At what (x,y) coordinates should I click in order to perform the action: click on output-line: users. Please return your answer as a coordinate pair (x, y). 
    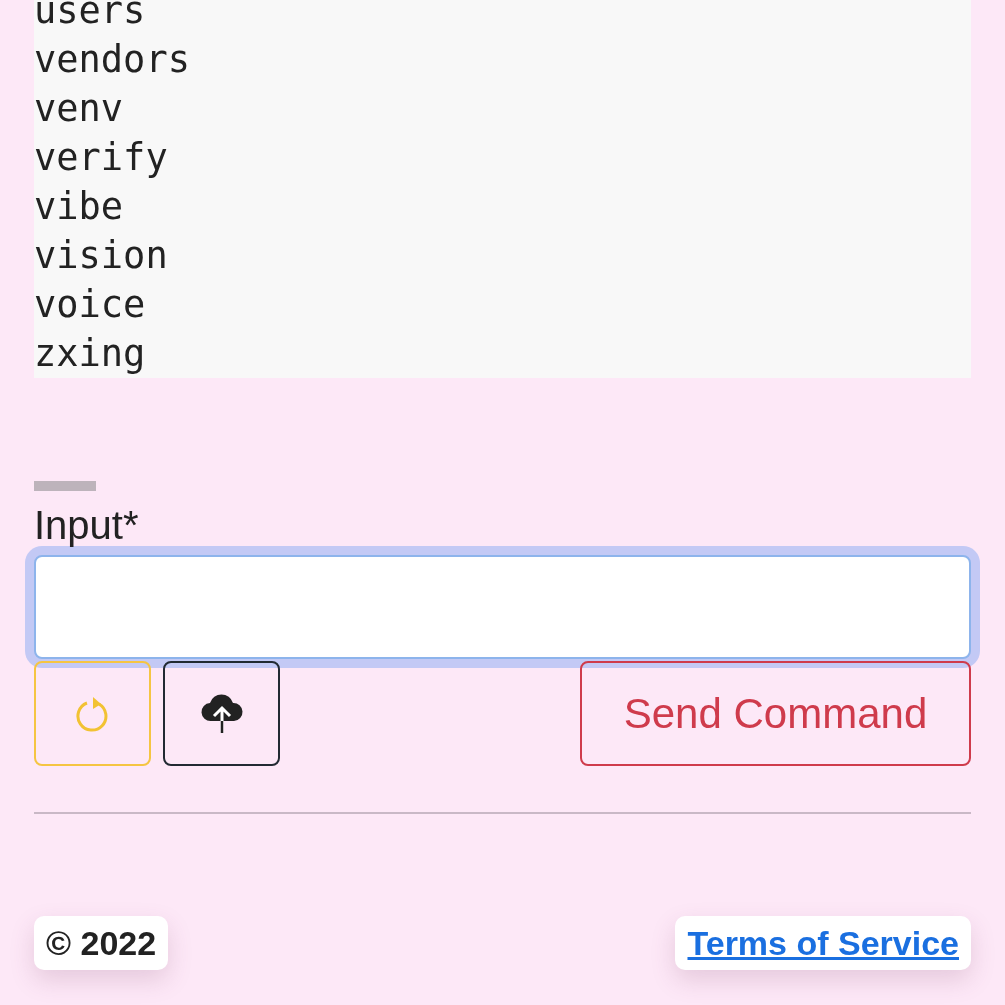
    Looking at the image, I should click on (90, 17).